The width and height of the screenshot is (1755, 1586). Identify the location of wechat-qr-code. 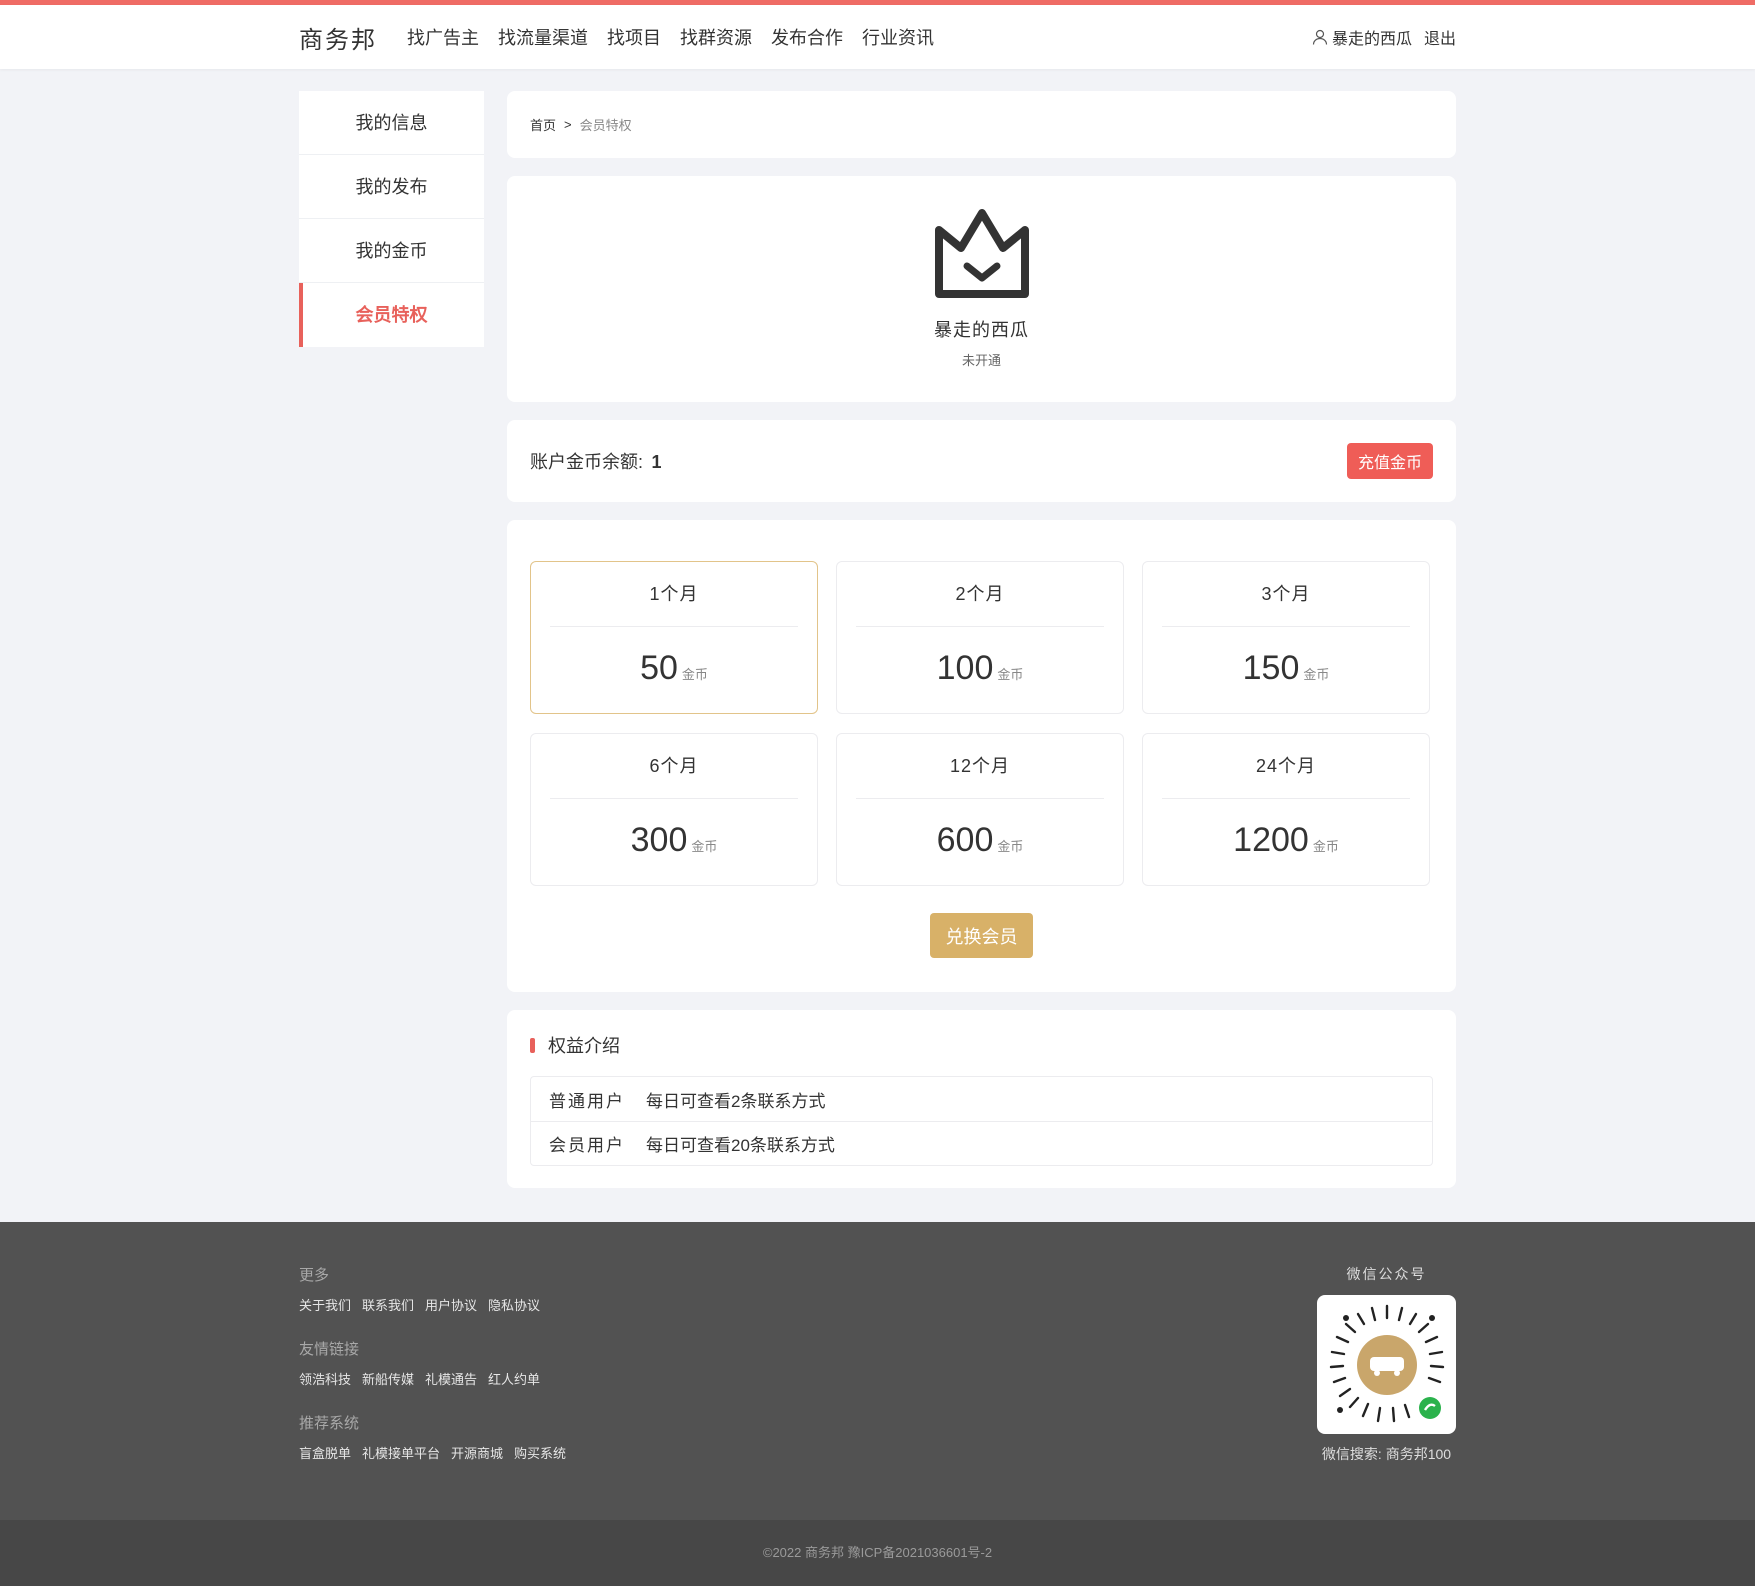
(1386, 1364).